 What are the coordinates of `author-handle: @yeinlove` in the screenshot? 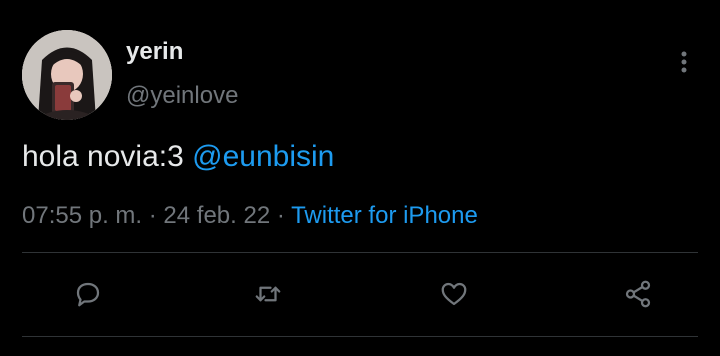 It's located at (182, 96).